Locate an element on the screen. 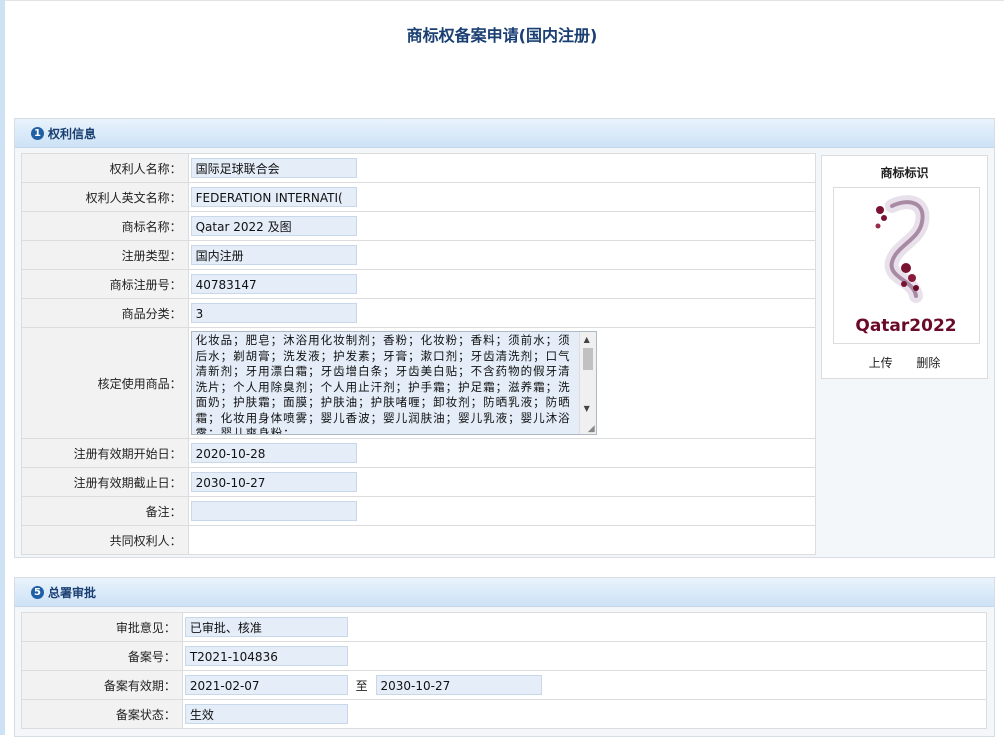  form-row: 备案状态： 生效 is located at coordinates (504, 714).